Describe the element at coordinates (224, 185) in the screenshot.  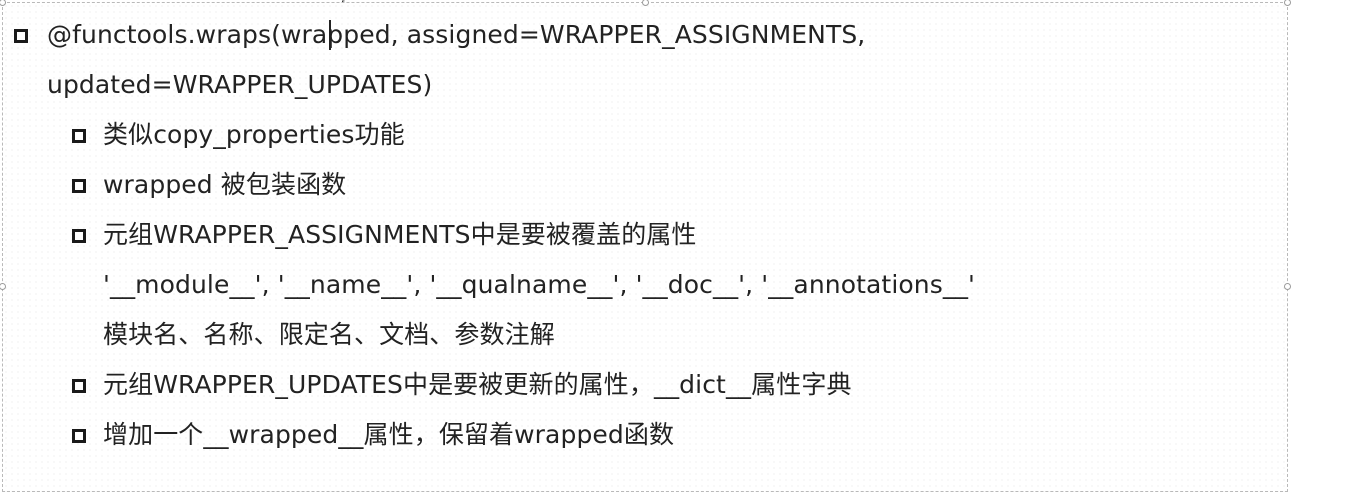
I see `list-item-wrapped: wrapped 被包装函数` at that location.